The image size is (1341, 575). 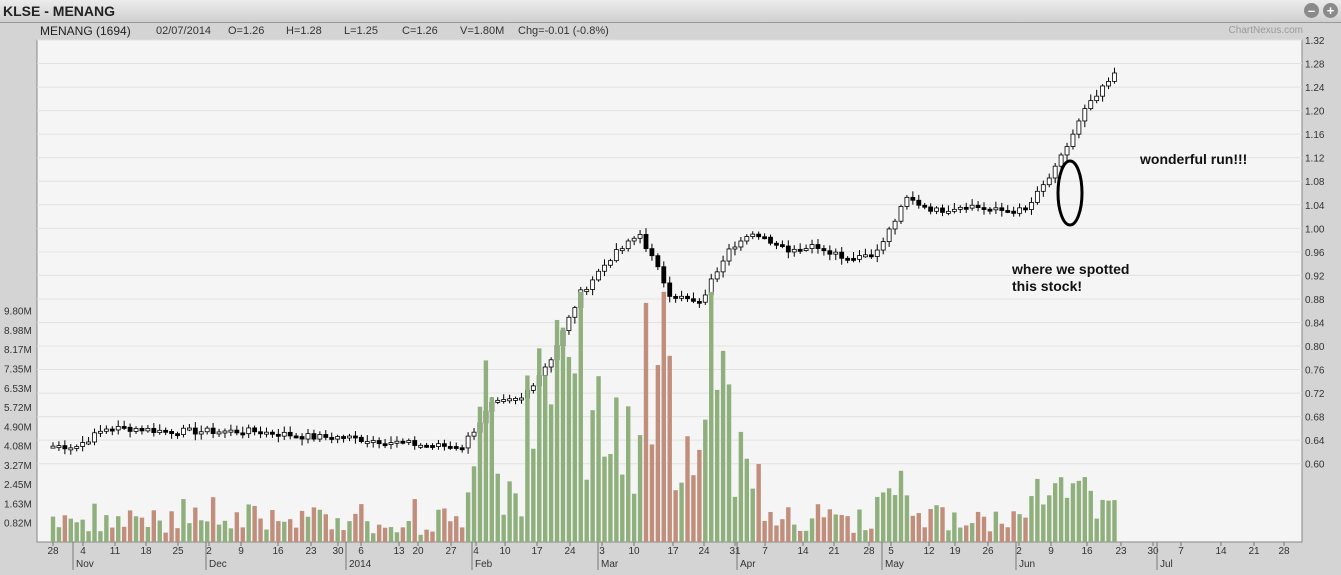 I want to click on volume-tick-label: 9.80M, so click(x=18, y=312).